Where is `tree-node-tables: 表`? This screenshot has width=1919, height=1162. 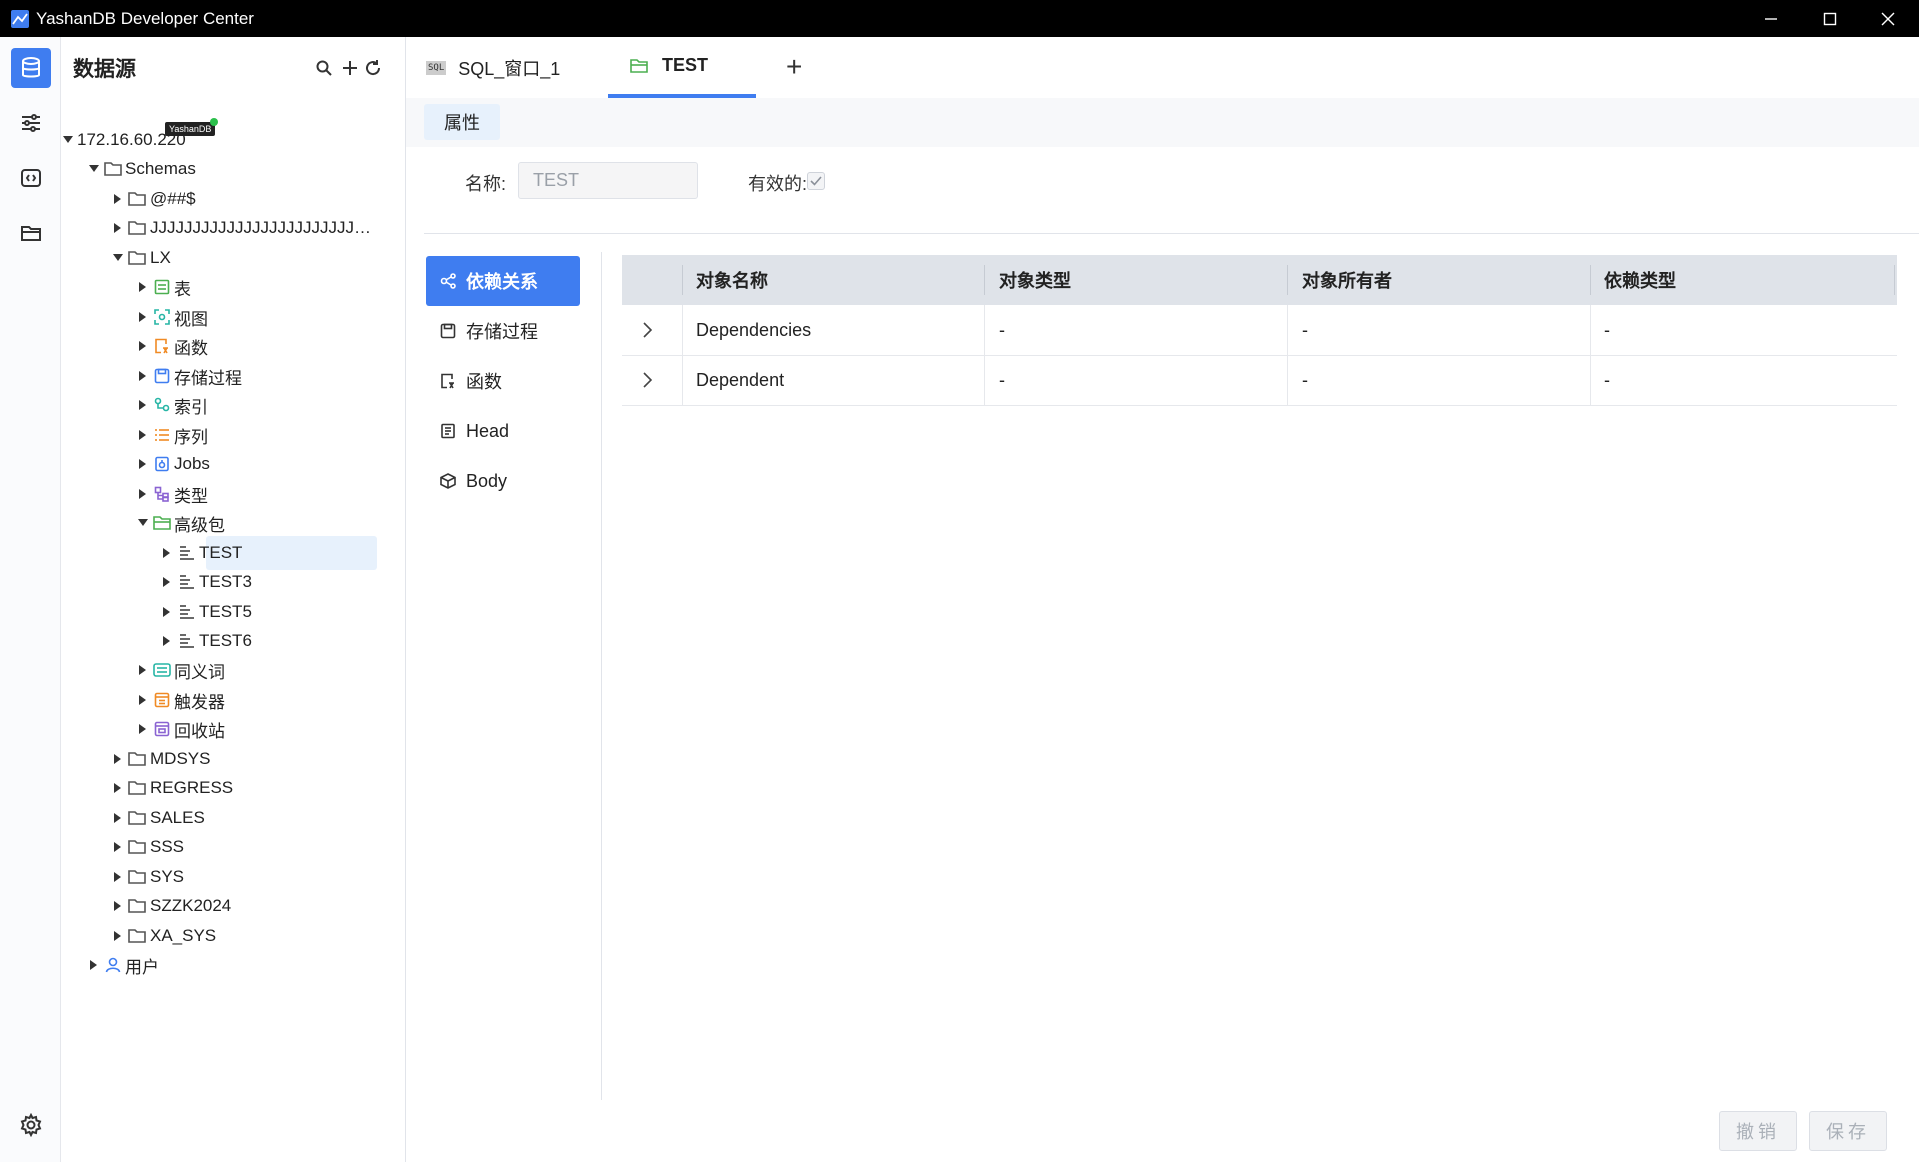
tree-node-tables: 表 is located at coordinates (226, 287).